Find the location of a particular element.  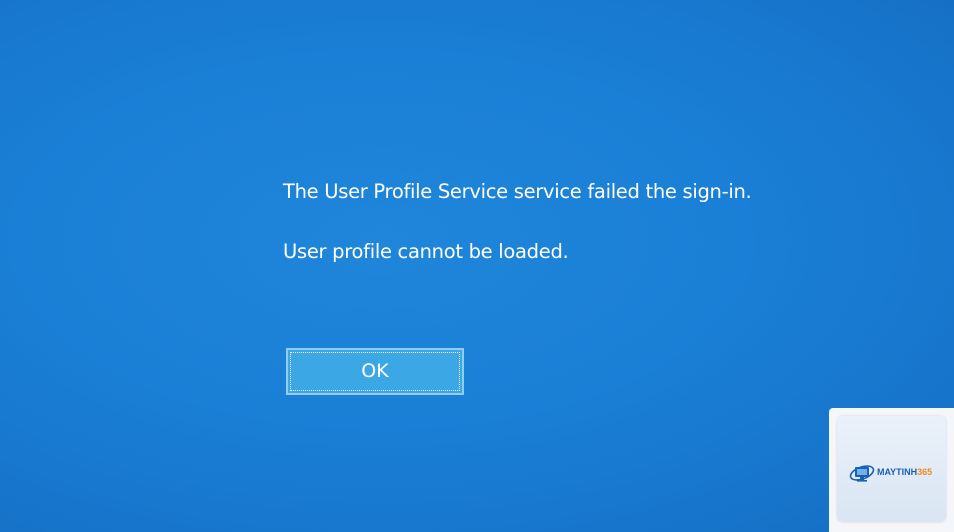

monitor-globe-icon is located at coordinates (862, 473).